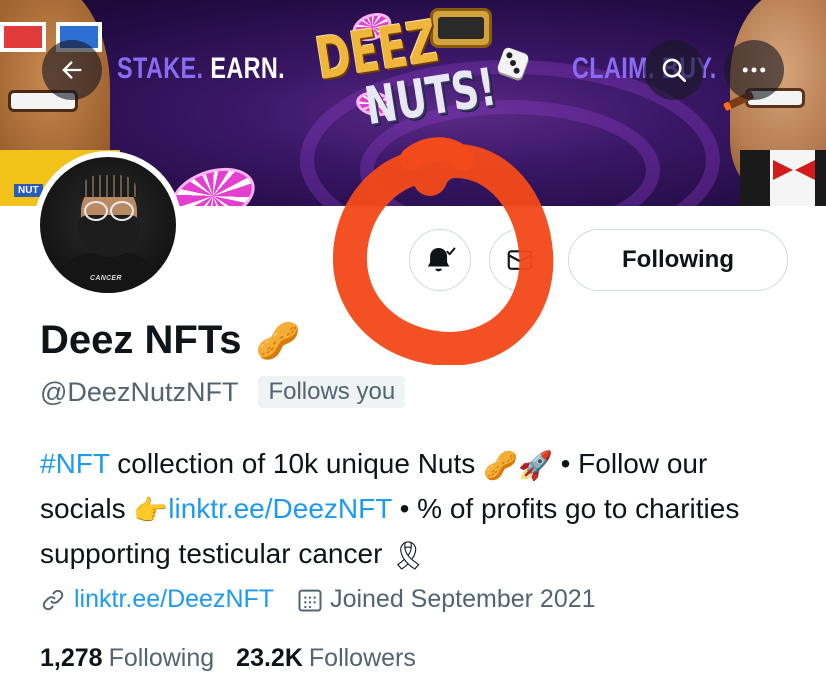 The height and width of the screenshot is (686, 826). Describe the element at coordinates (269, 658) in the screenshot. I see `followers-count: 23.2K` at that location.